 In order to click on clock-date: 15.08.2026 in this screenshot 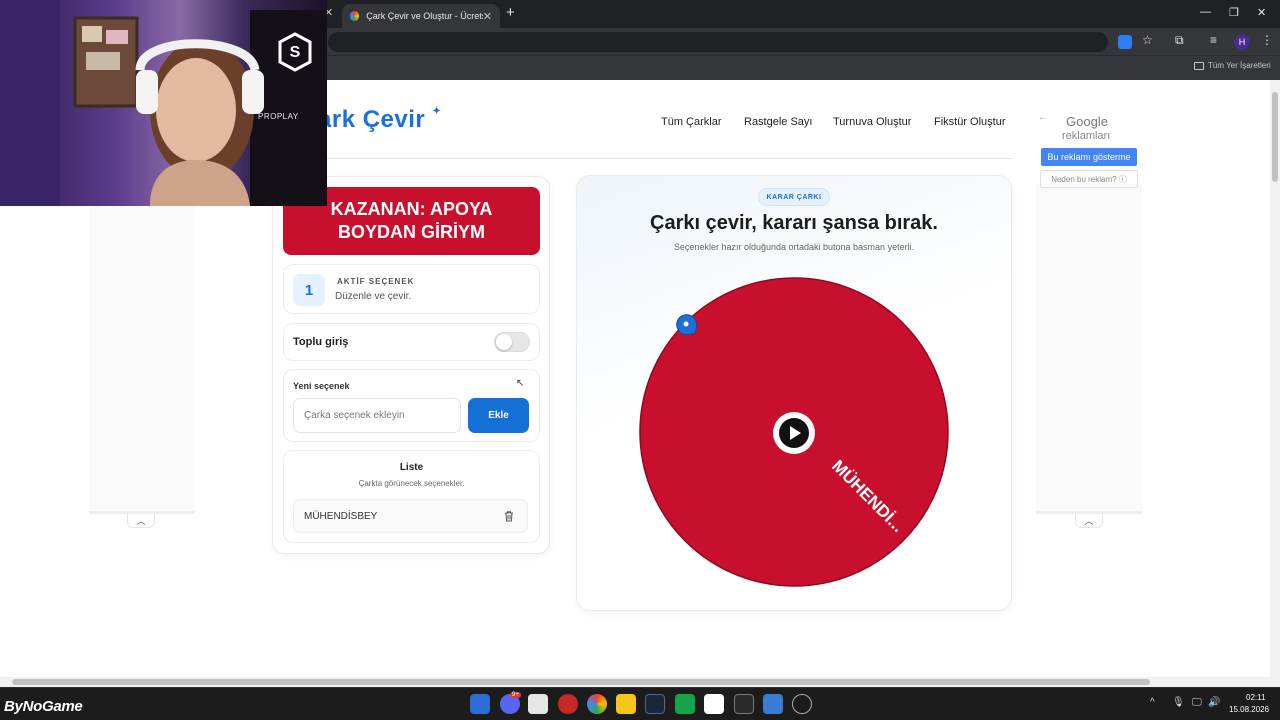, I will do `click(1249, 709)`.